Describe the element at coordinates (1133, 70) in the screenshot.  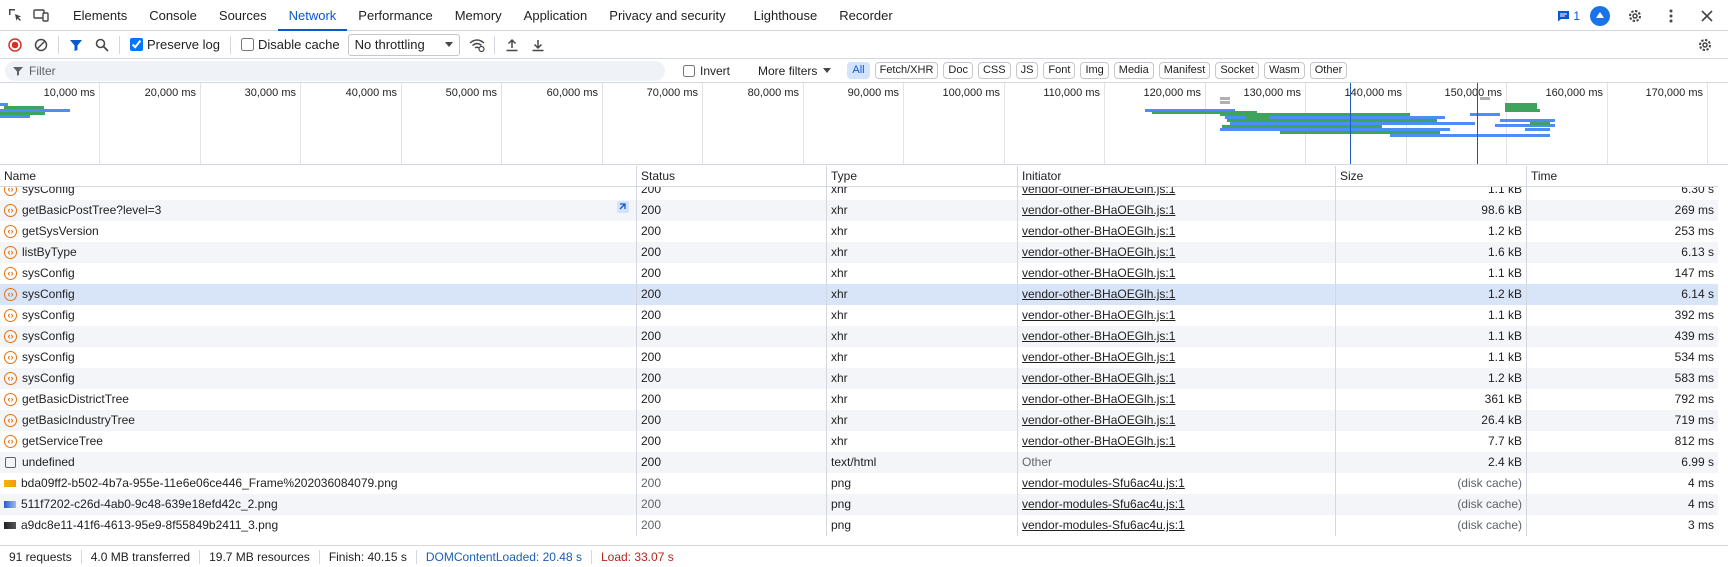
I see `filter-chip-media: Media` at that location.